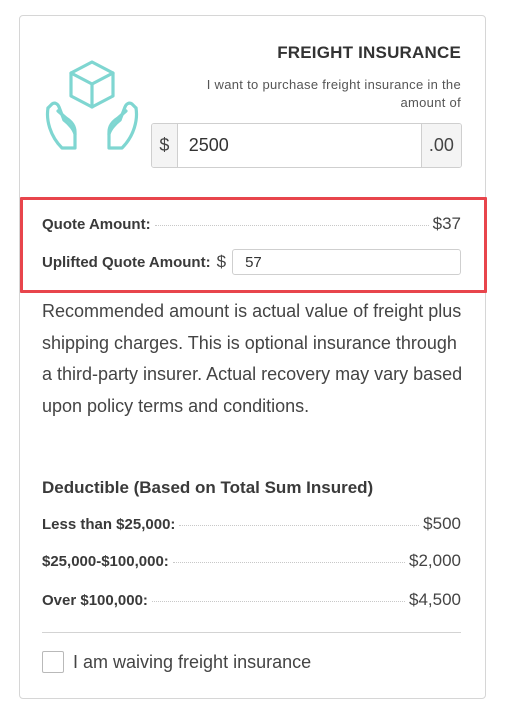  I want to click on deductible-label: Less than $25,000:, so click(109, 524).